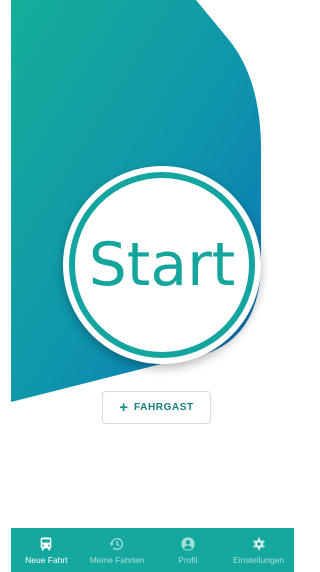 Image resolution: width=320 pixels, height=572 pixels. What do you see at coordinates (46, 559) in the screenshot?
I see `nav-label-neue-fahrt: Neue Fahrt` at bounding box center [46, 559].